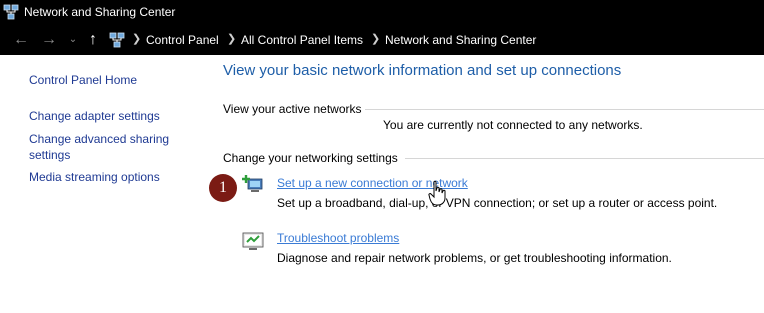 The height and width of the screenshot is (313, 764). Describe the element at coordinates (310, 158) in the screenshot. I see `change-settings-label: Change your networking settings` at that location.